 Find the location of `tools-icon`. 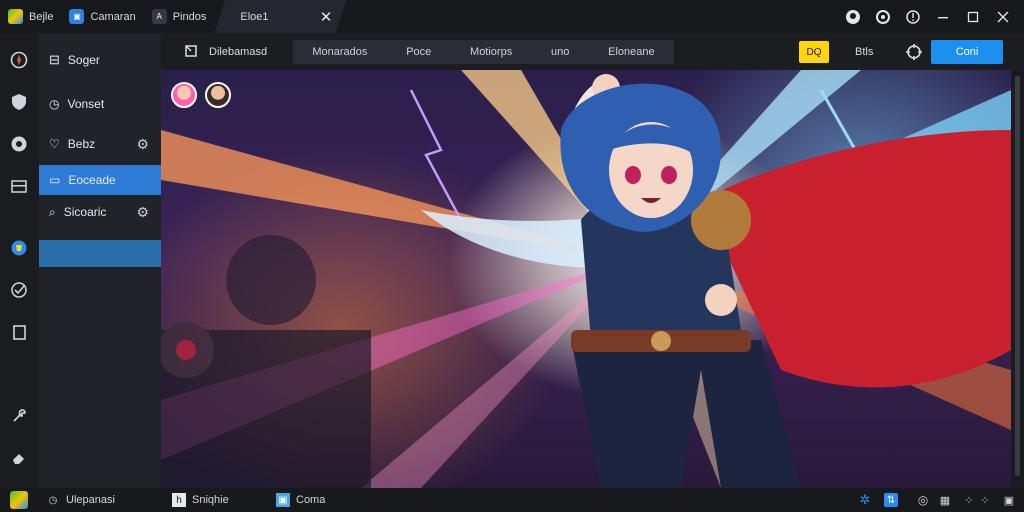

tools-icon is located at coordinates (19, 416).